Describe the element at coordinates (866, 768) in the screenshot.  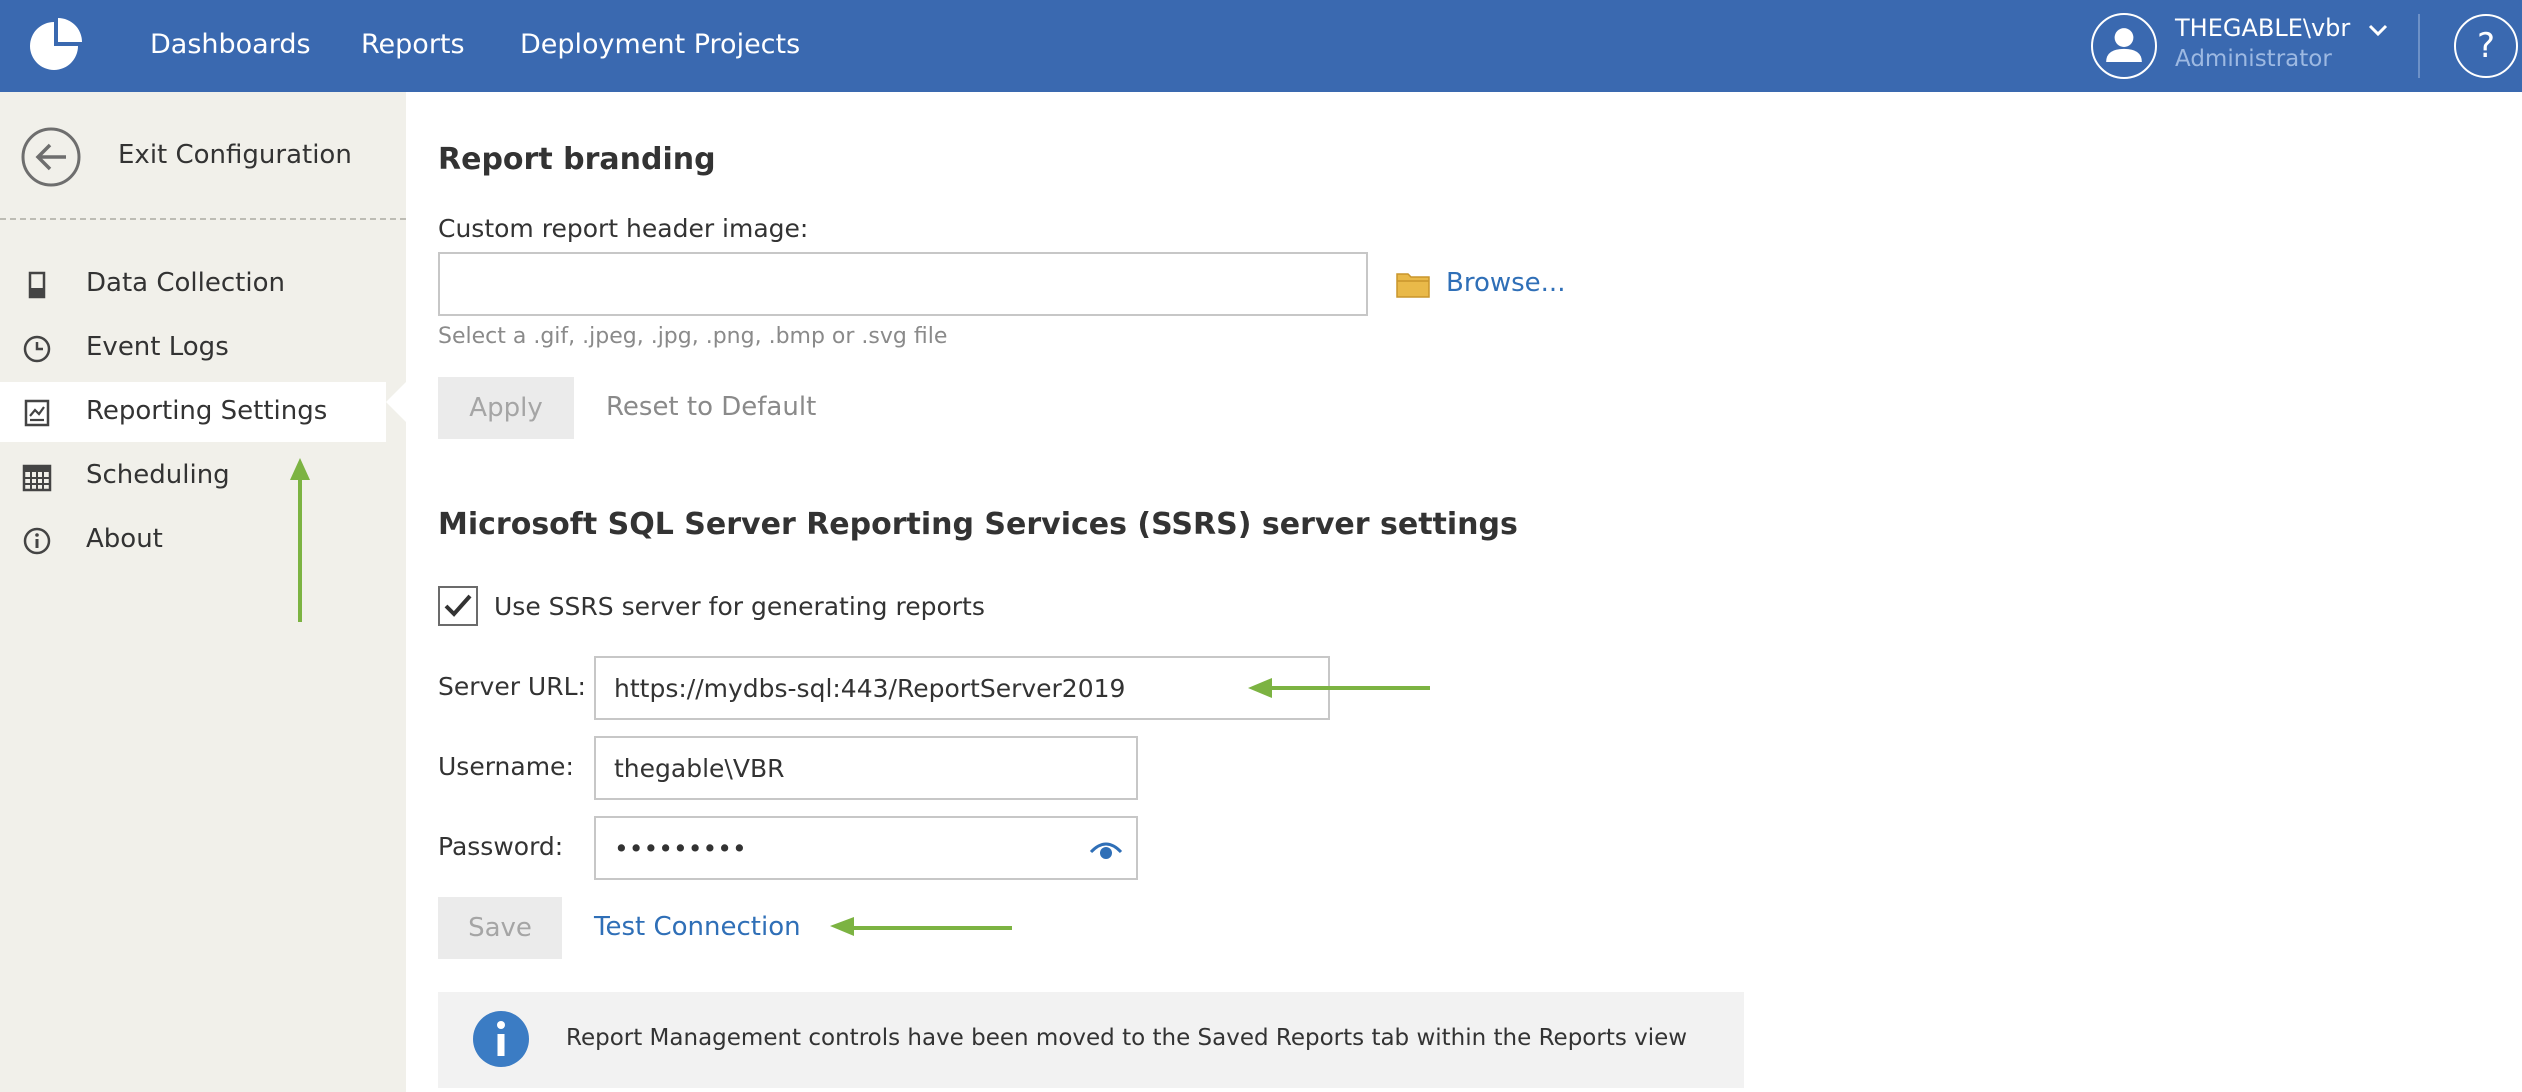
I see `username-input` at that location.